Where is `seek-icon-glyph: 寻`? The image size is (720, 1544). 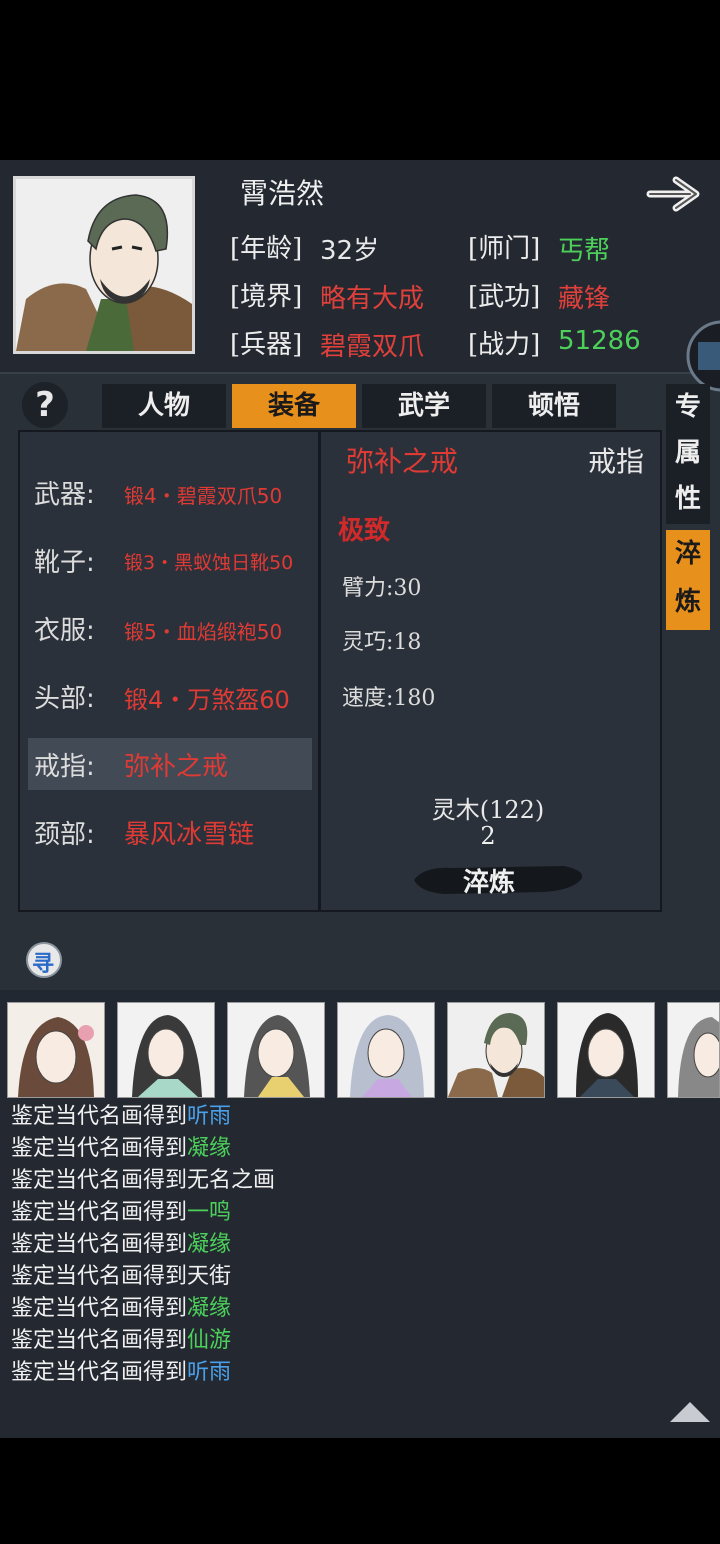
seek-icon-glyph: 寻 is located at coordinates (43, 964).